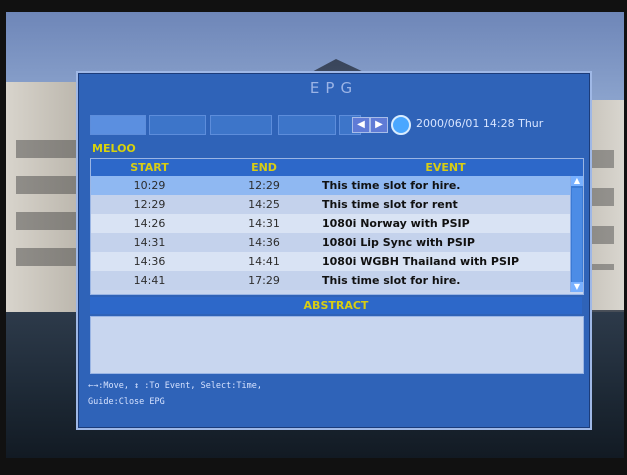 This screenshot has width=627, height=475. I want to click on program-row: 12:29 14:25 This time slot for rent, so click(337, 204).